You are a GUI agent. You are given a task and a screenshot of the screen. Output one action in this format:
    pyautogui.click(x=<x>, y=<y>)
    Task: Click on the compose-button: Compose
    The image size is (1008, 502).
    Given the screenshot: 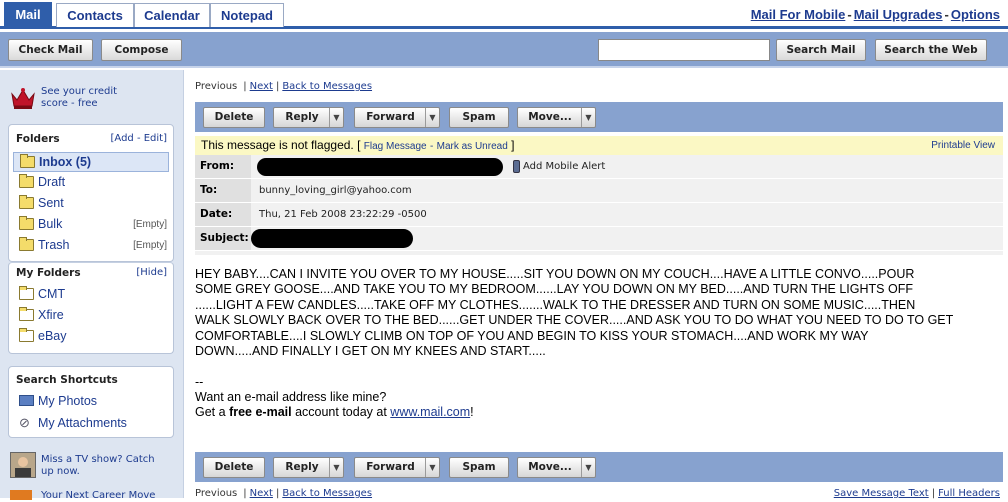 What is the action you would take?
    pyautogui.click(x=141, y=50)
    